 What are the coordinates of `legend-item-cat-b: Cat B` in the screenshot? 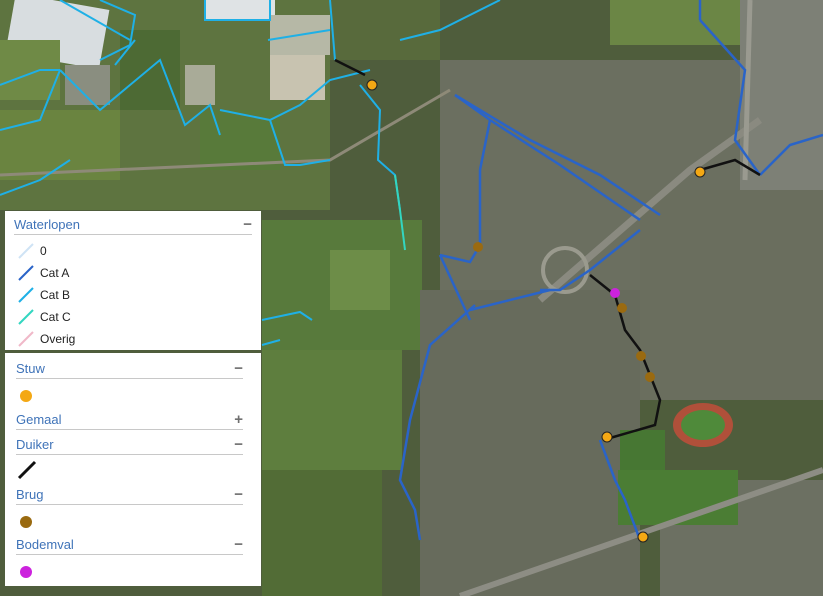 It's located at (44, 295).